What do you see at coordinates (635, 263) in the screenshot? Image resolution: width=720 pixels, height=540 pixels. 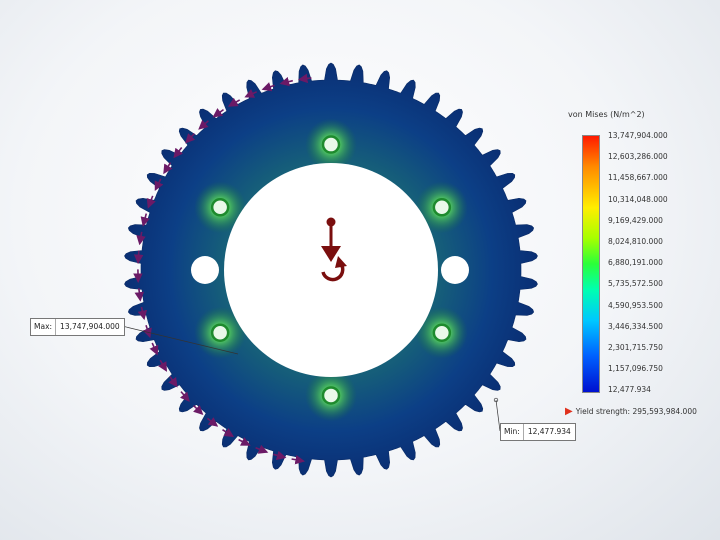 I see `legend-tick: 6,880,191.000` at bounding box center [635, 263].